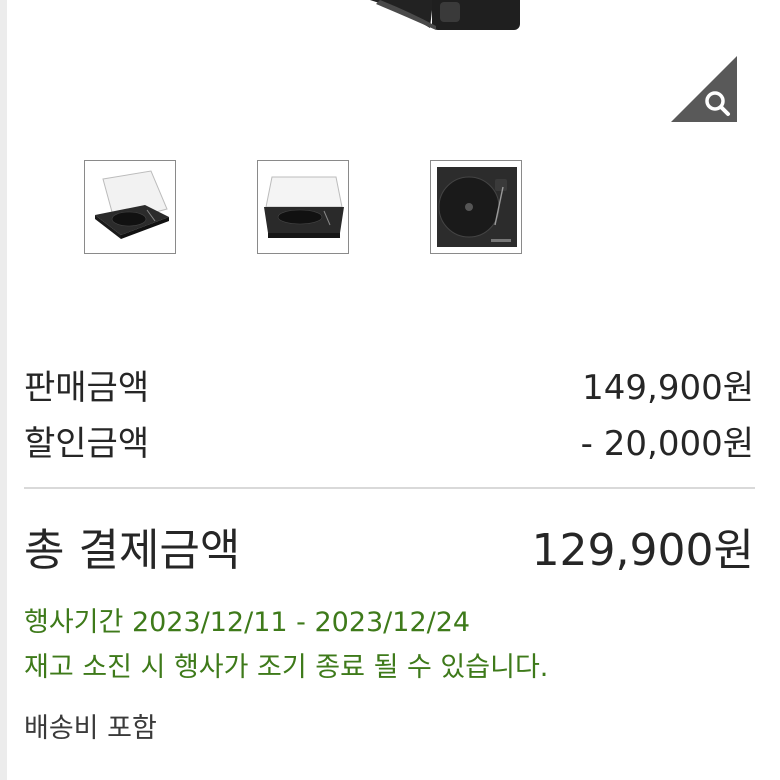 The width and height of the screenshot is (780, 780). I want to click on sale-price-row: 판매금액 149,900원, so click(389, 384).